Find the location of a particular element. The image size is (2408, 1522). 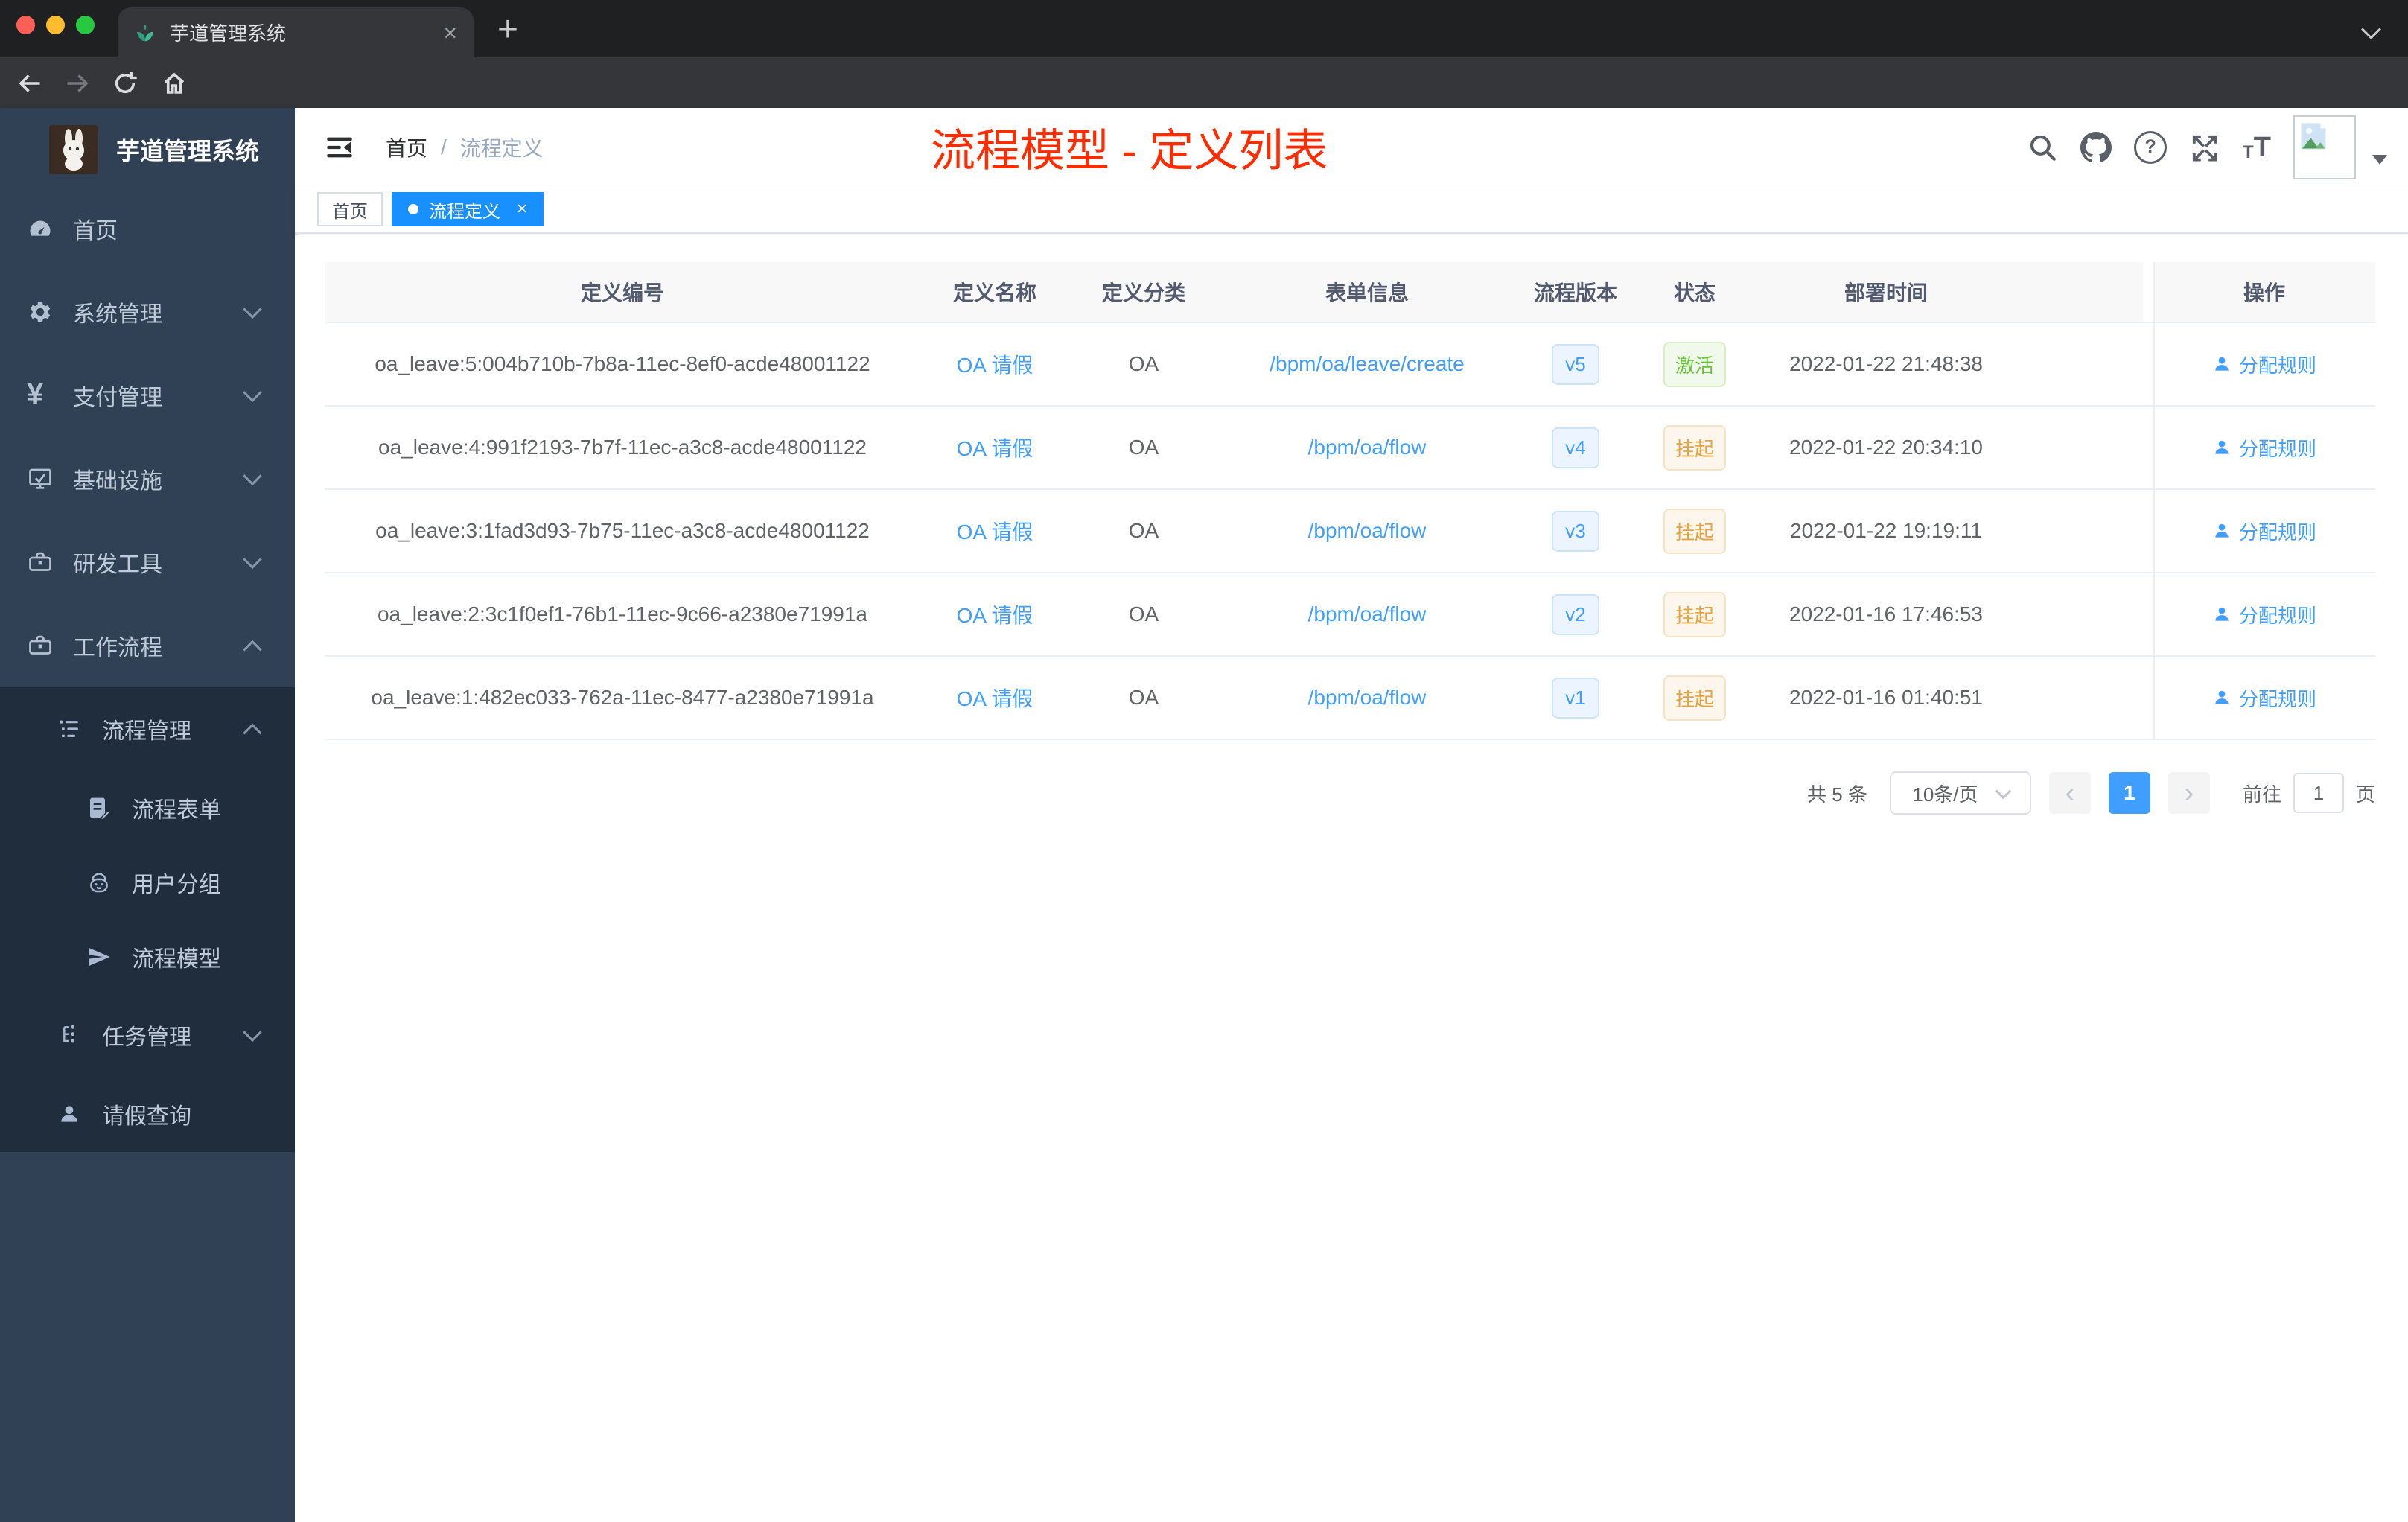

sidebar-item-user-group: 用户分组 is located at coordinates (147, 882).